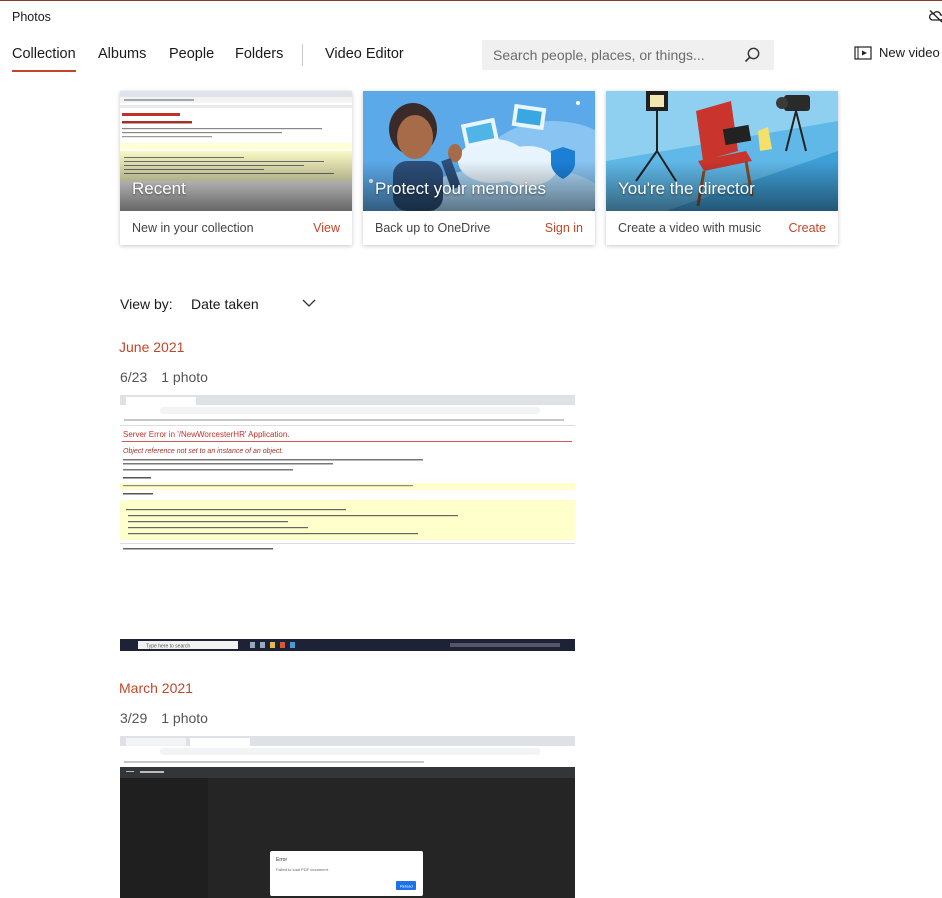 The width and height of the screenshot is (942, 898). Describe the element at coordinates (460, 188) in the screenshot. I see `card-title: Protect your memories` at that location.